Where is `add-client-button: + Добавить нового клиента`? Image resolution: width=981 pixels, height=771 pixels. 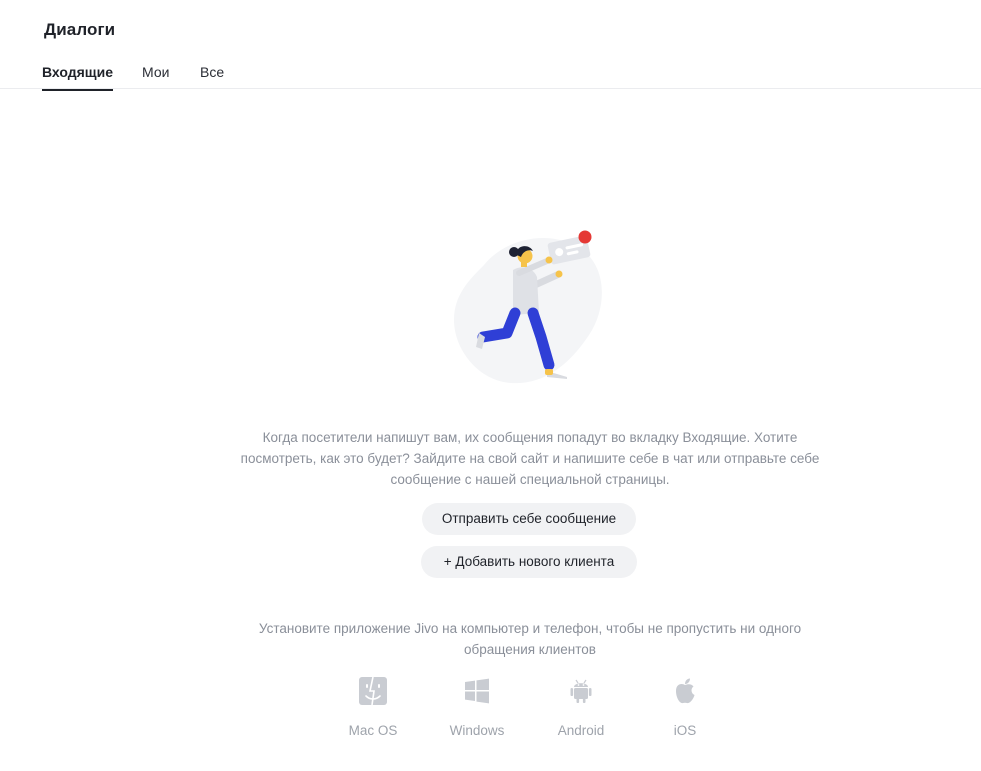
add-client-button: + Добавить нового клиента is located at coordinates (529, 562).